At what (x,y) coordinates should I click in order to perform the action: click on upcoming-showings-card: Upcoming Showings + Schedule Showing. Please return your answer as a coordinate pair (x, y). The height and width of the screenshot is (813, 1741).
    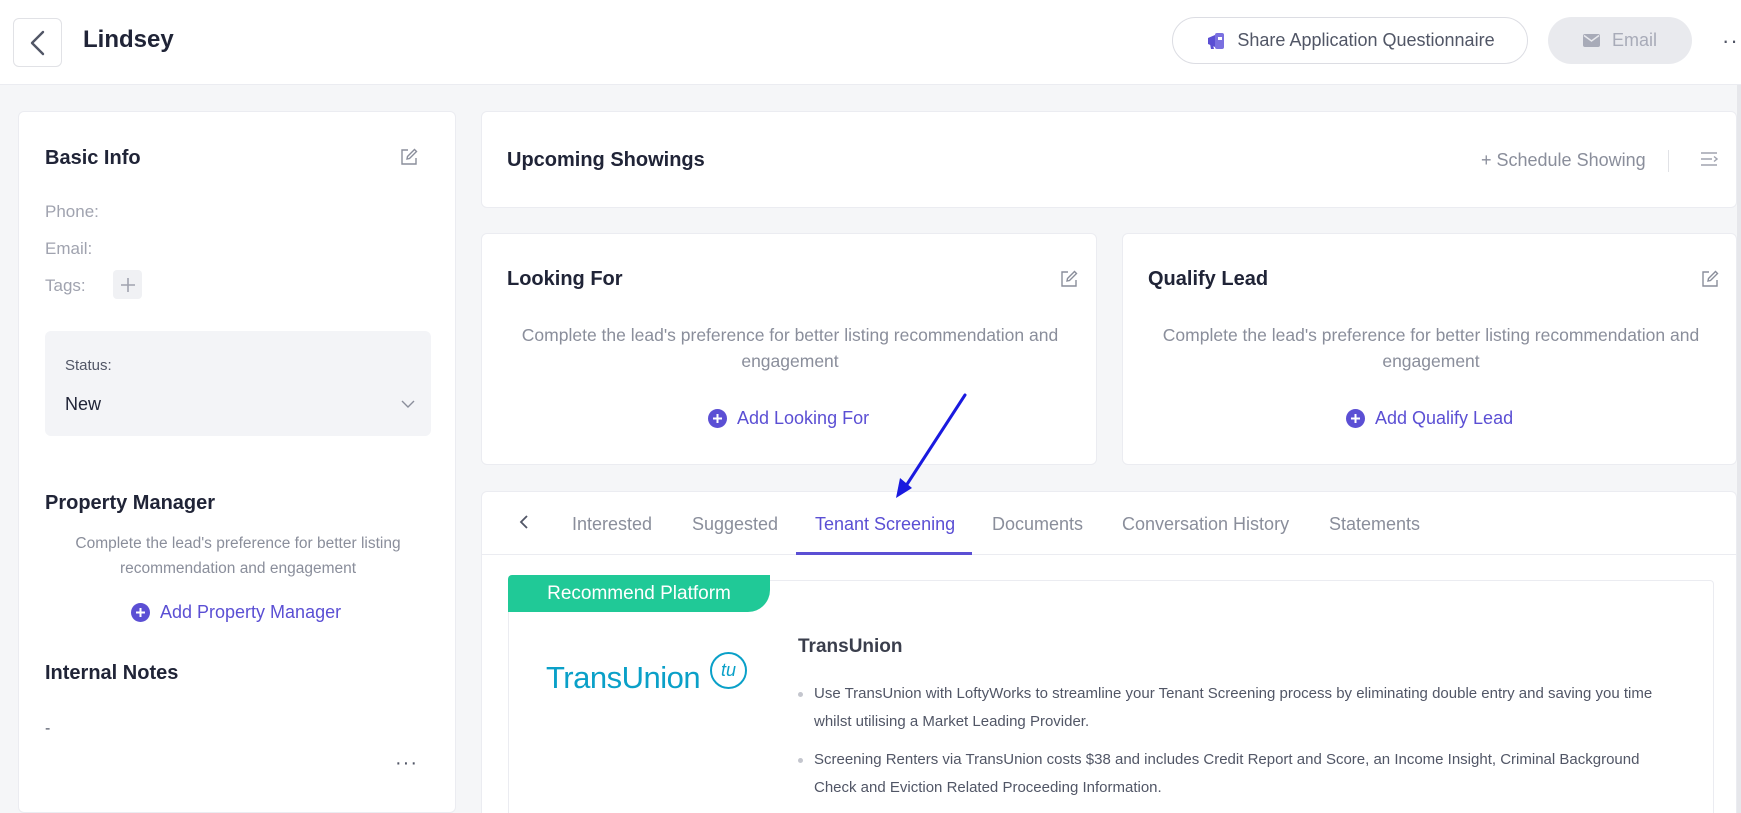
    Looking at the image, I should click on (1109, 159).